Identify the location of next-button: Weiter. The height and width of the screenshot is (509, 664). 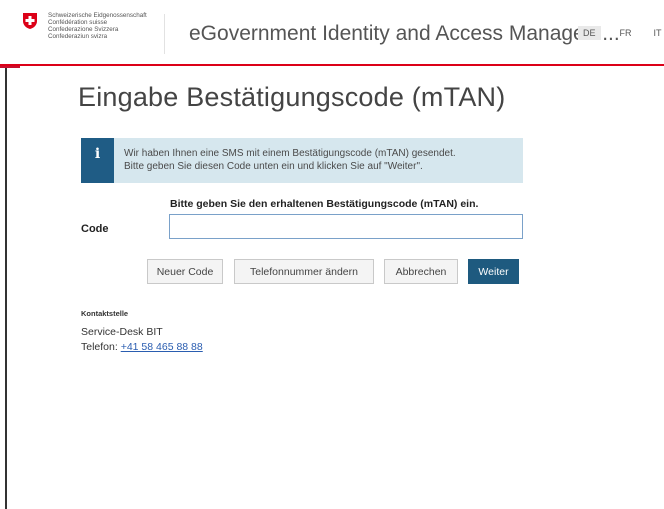
(493, 271).